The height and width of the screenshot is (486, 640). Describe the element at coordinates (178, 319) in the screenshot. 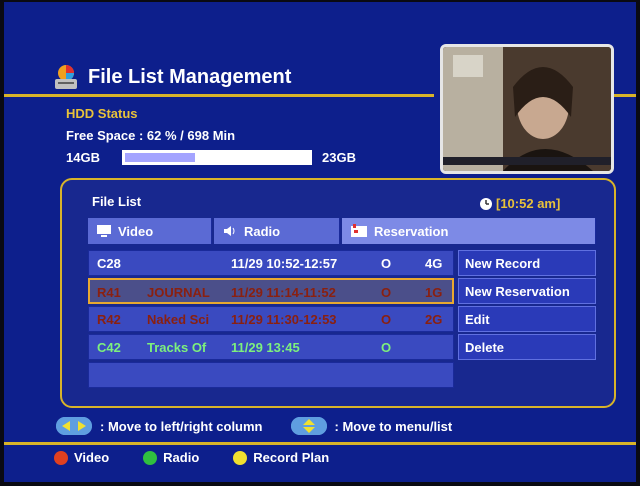

I see `row-name: Naked Sci` at that location.